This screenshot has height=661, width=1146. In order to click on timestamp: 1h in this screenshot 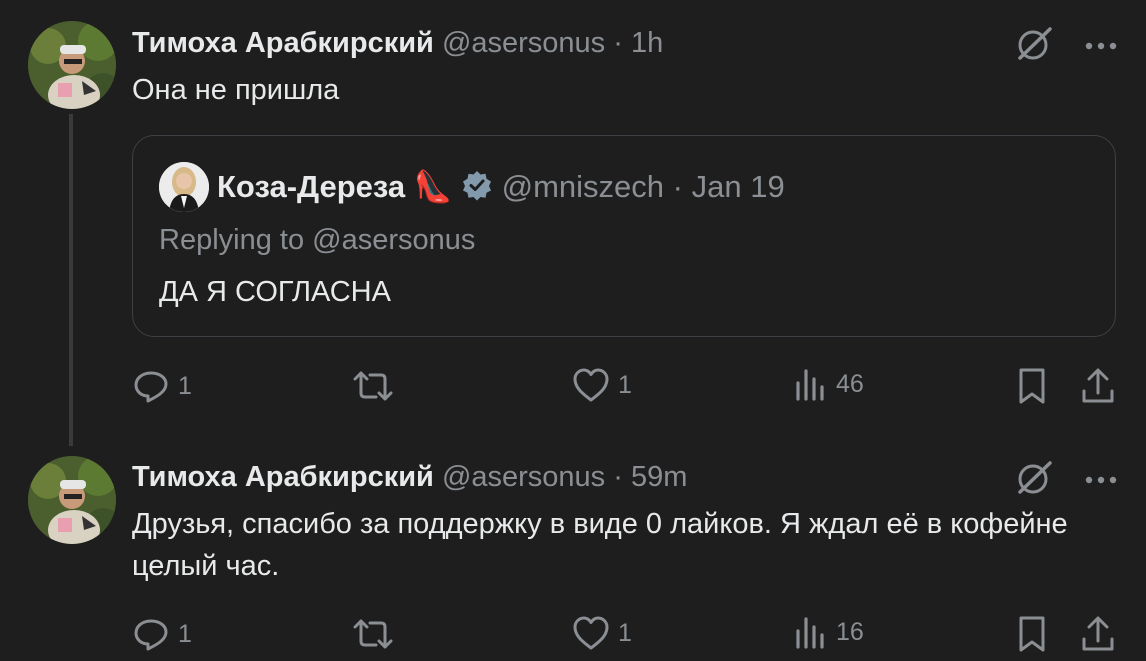, I will do `click(647, 43)`.